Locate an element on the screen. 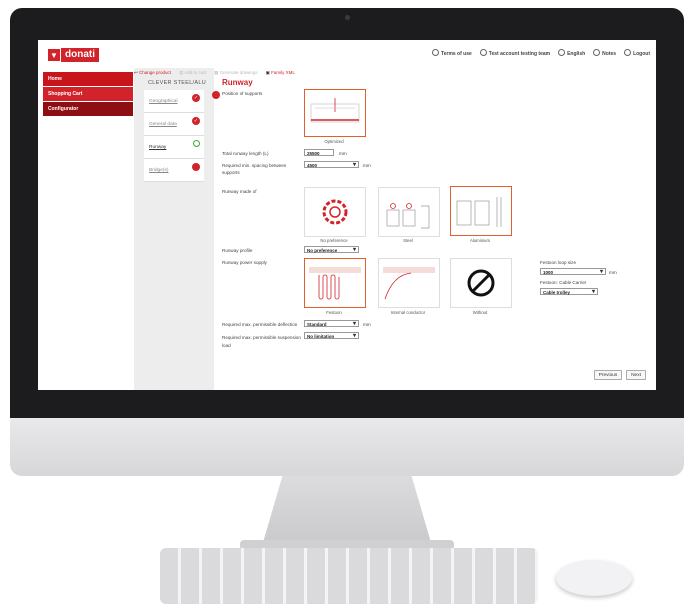 This screenshot has height=608, width=694. help-icon is located at coordinates (597, 52).